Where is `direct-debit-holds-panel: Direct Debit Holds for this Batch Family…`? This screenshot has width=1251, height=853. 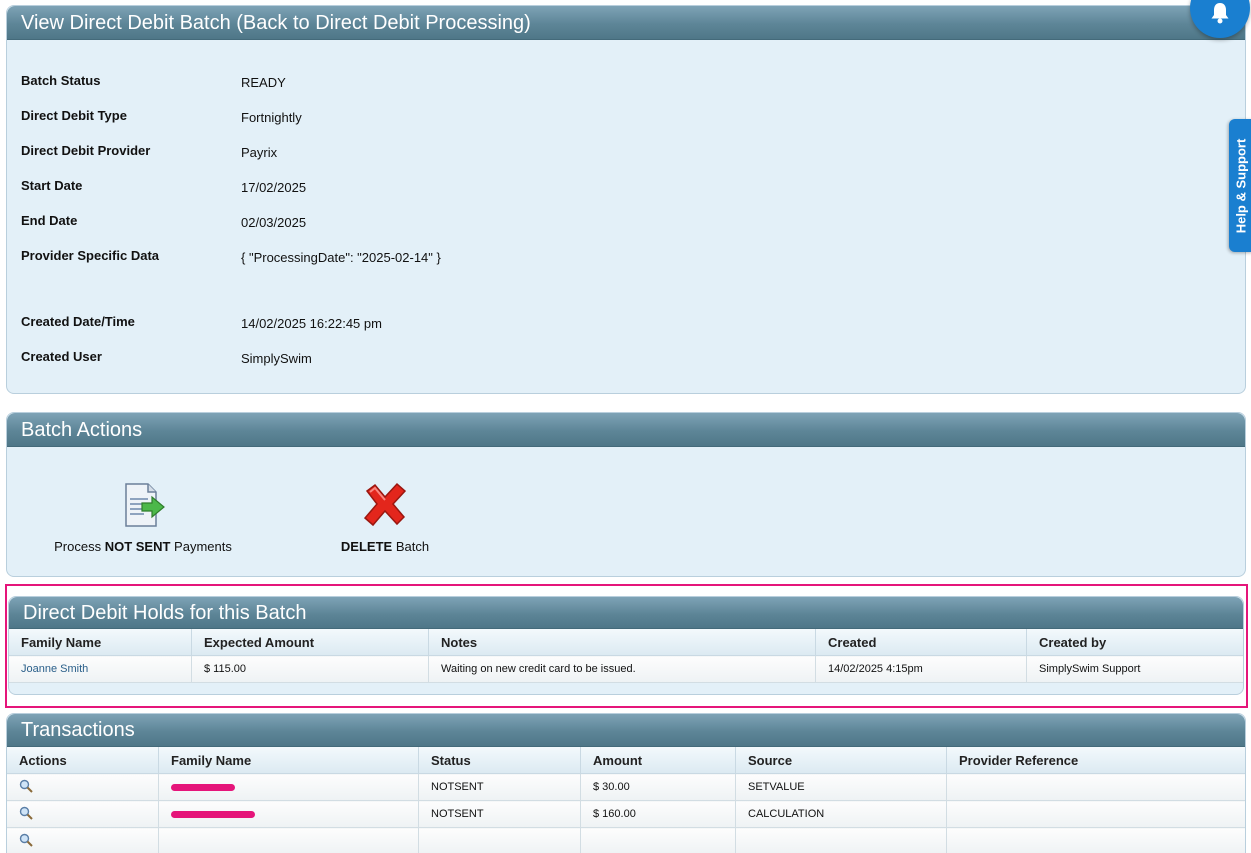 direct-debit-holds-panel: Direct Debit Holds for this Batch Family… is located at coordinates (626, 645).